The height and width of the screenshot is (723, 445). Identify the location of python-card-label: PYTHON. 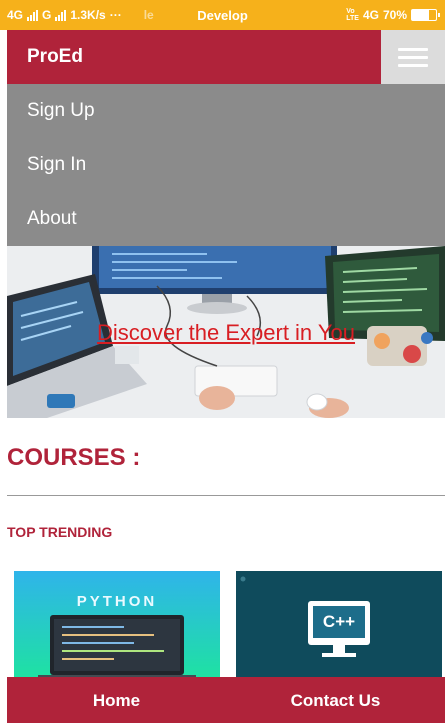
(117, 601).